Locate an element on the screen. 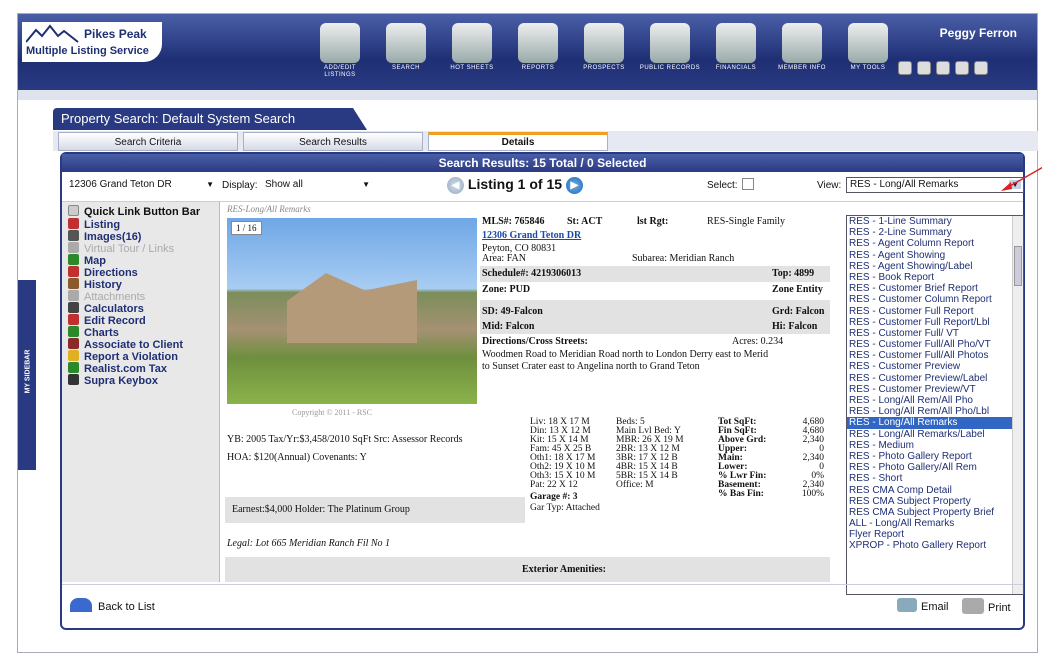 This screenshot has width=1042, height=663. view-option: RES - Customer Preview/Label is located at coordinates (935, 378).